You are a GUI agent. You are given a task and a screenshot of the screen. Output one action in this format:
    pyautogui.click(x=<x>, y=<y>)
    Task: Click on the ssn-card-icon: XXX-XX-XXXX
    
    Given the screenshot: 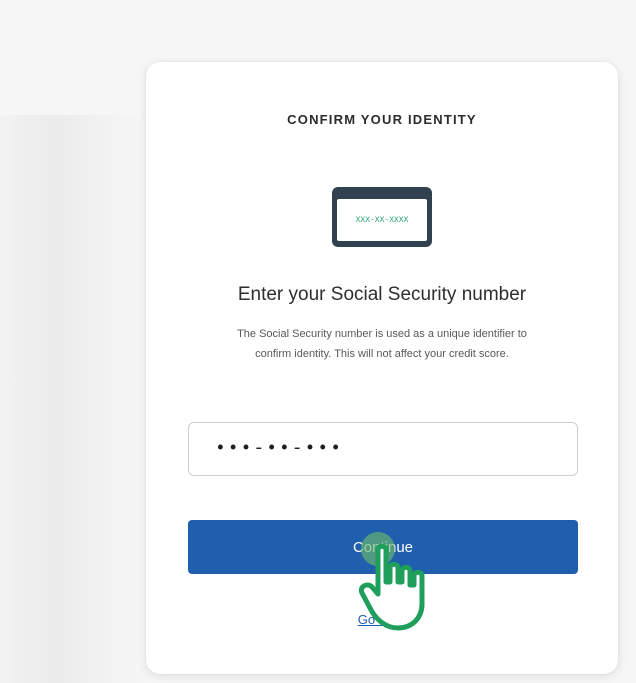 What is the action you would take?
    pyautogui.click(x=382, y=217)
    